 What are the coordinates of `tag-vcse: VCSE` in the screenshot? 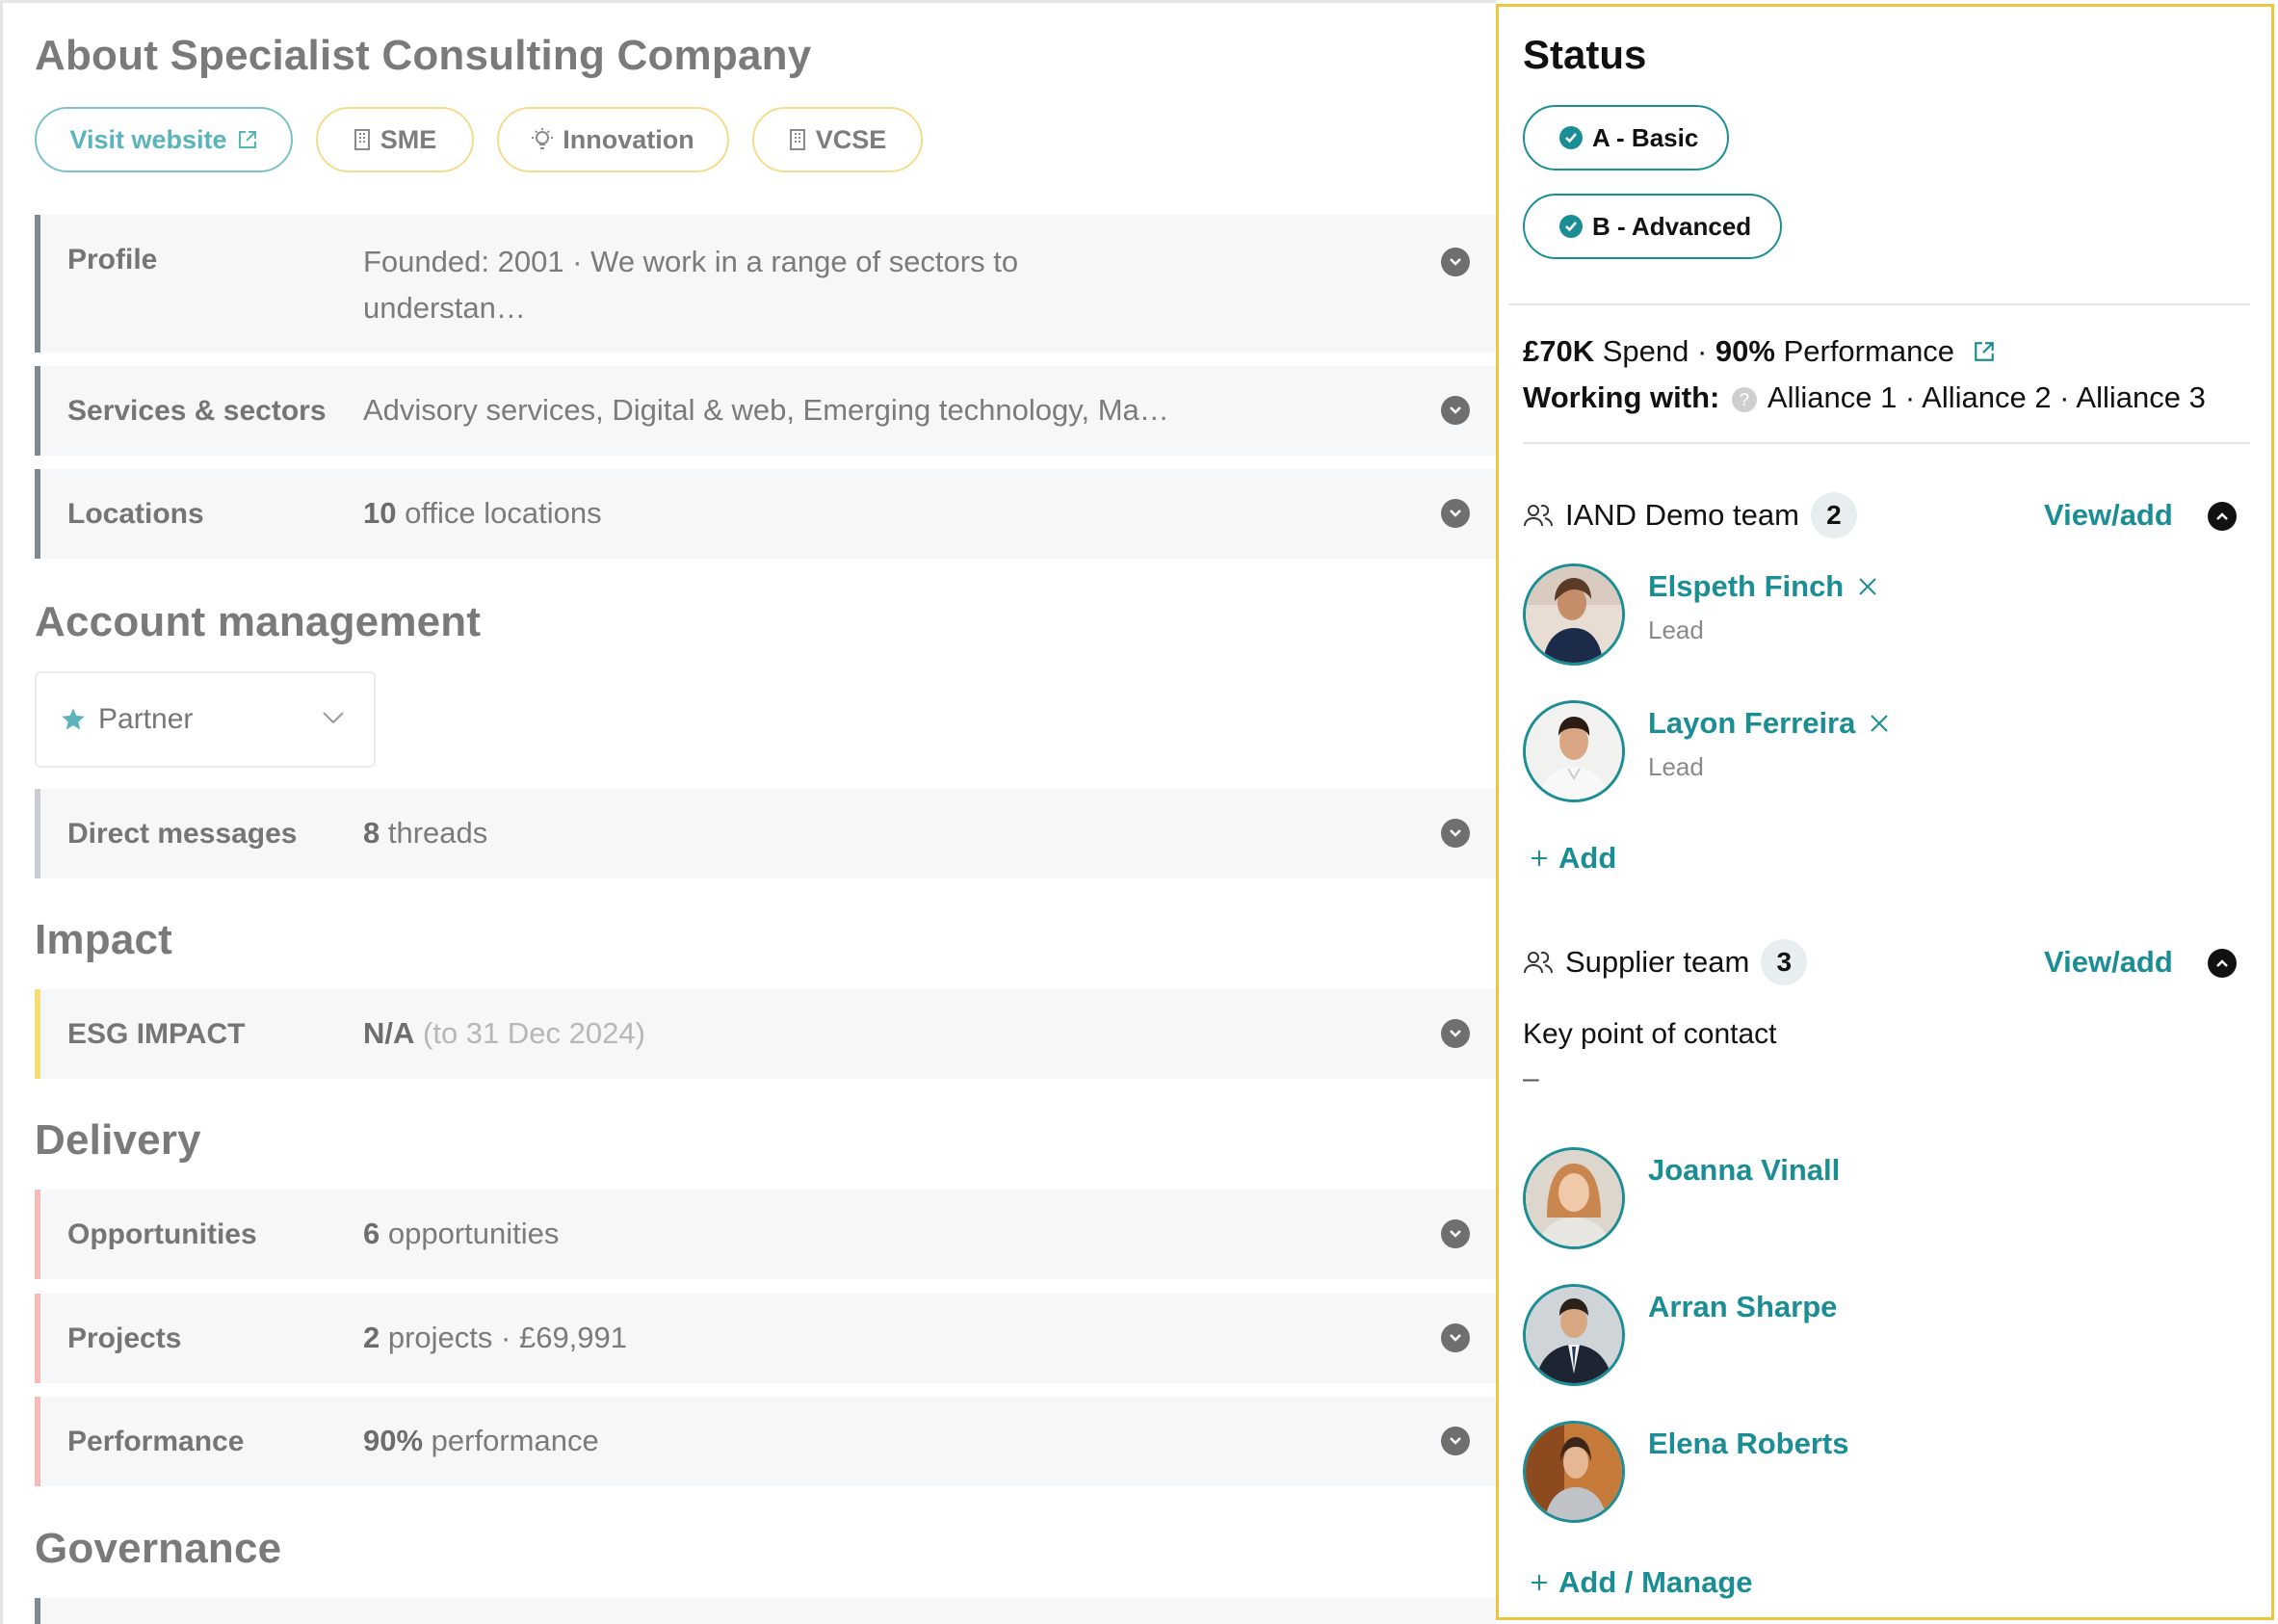 It's located at (837, 139).